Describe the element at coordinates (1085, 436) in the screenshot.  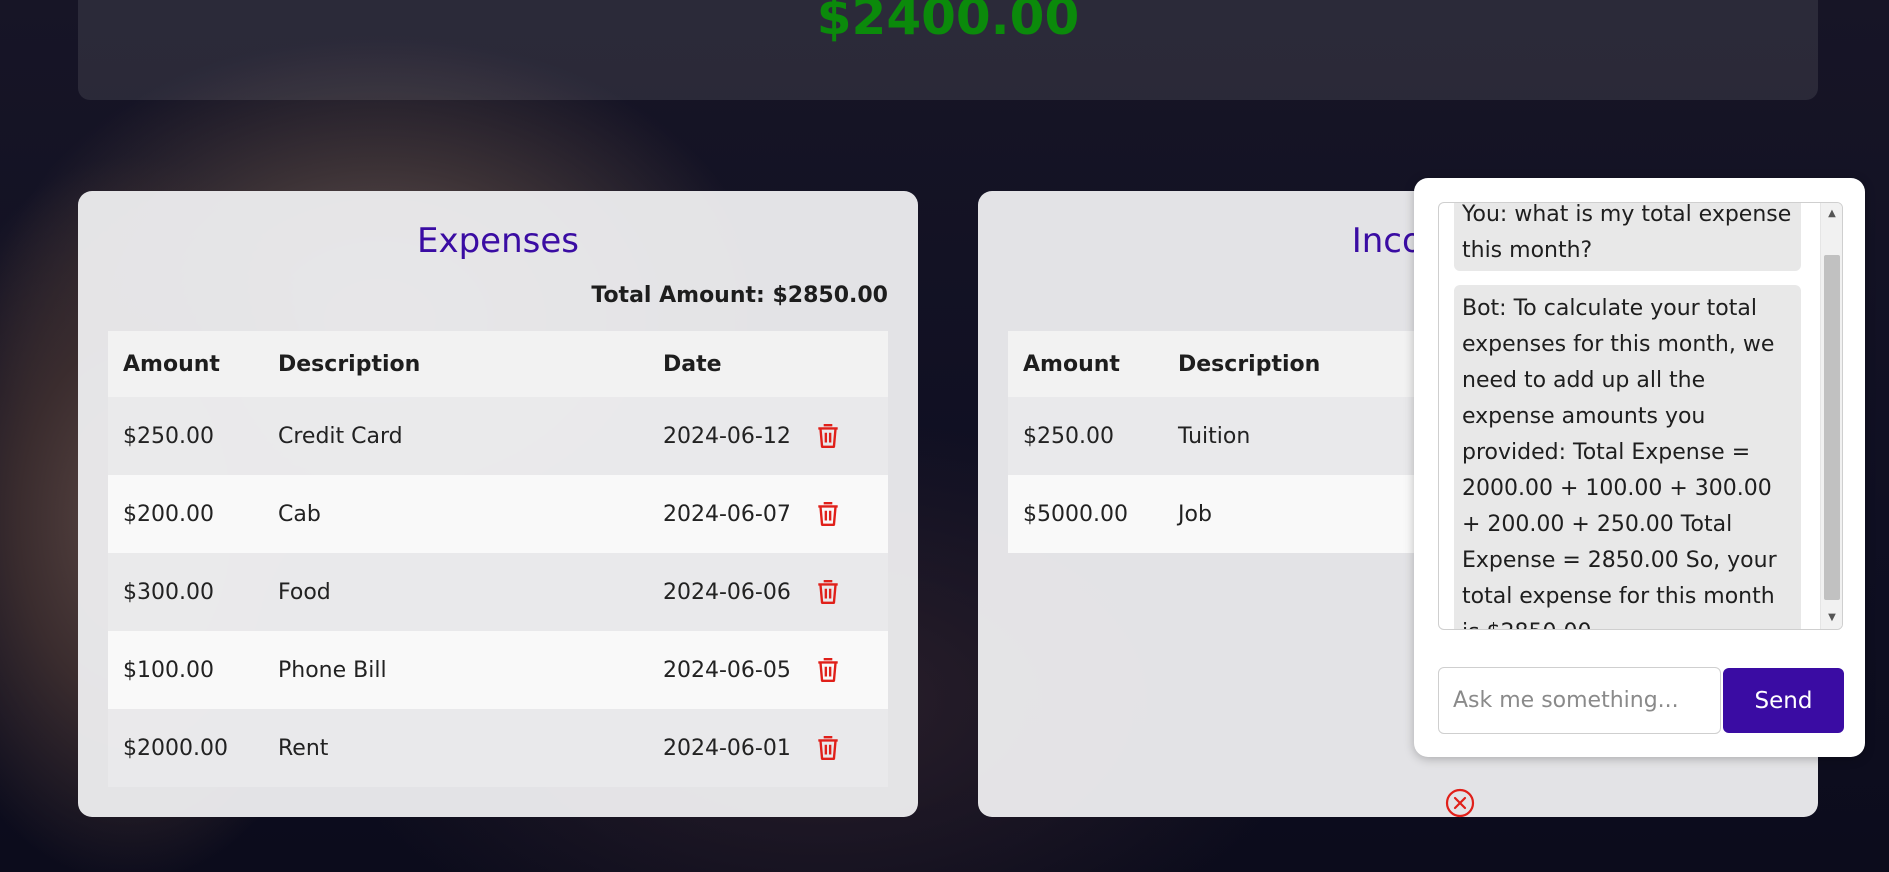
I see `income-amount: $250.00` at that location.